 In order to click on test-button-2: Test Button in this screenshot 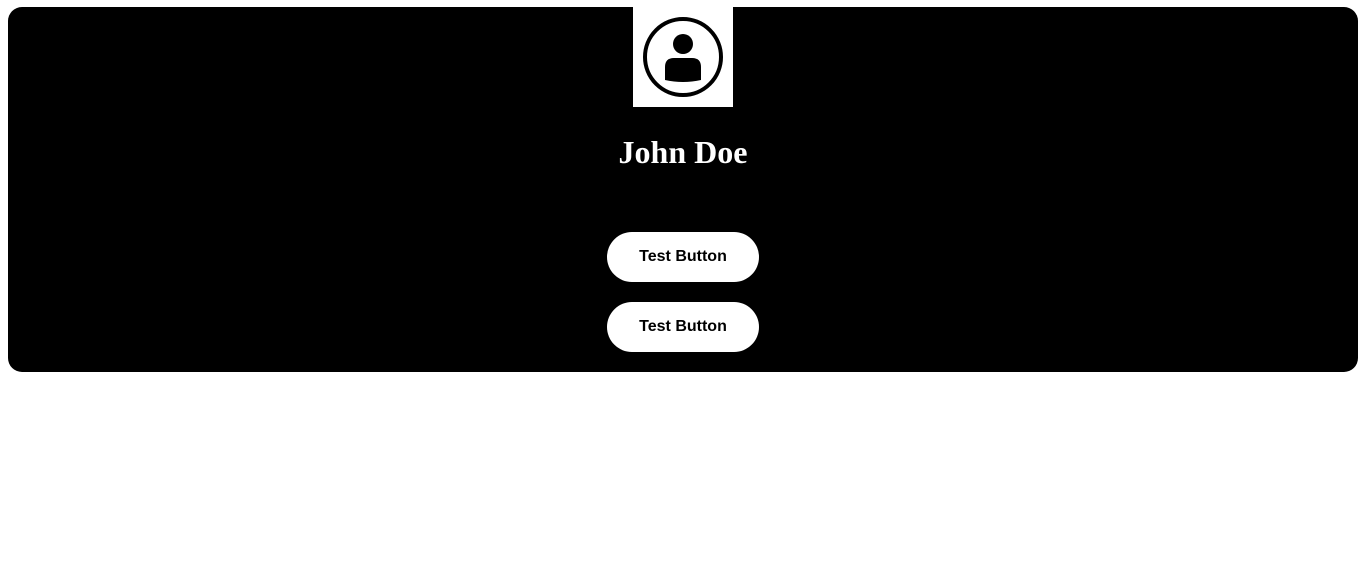, I will do `click(683, 327)`.